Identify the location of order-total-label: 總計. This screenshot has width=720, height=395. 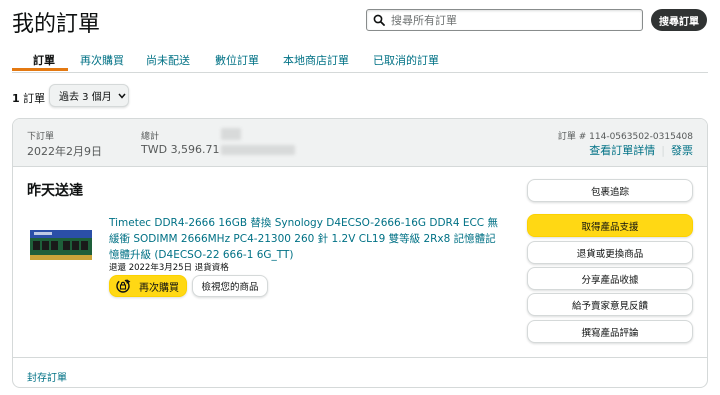
(150, 137).